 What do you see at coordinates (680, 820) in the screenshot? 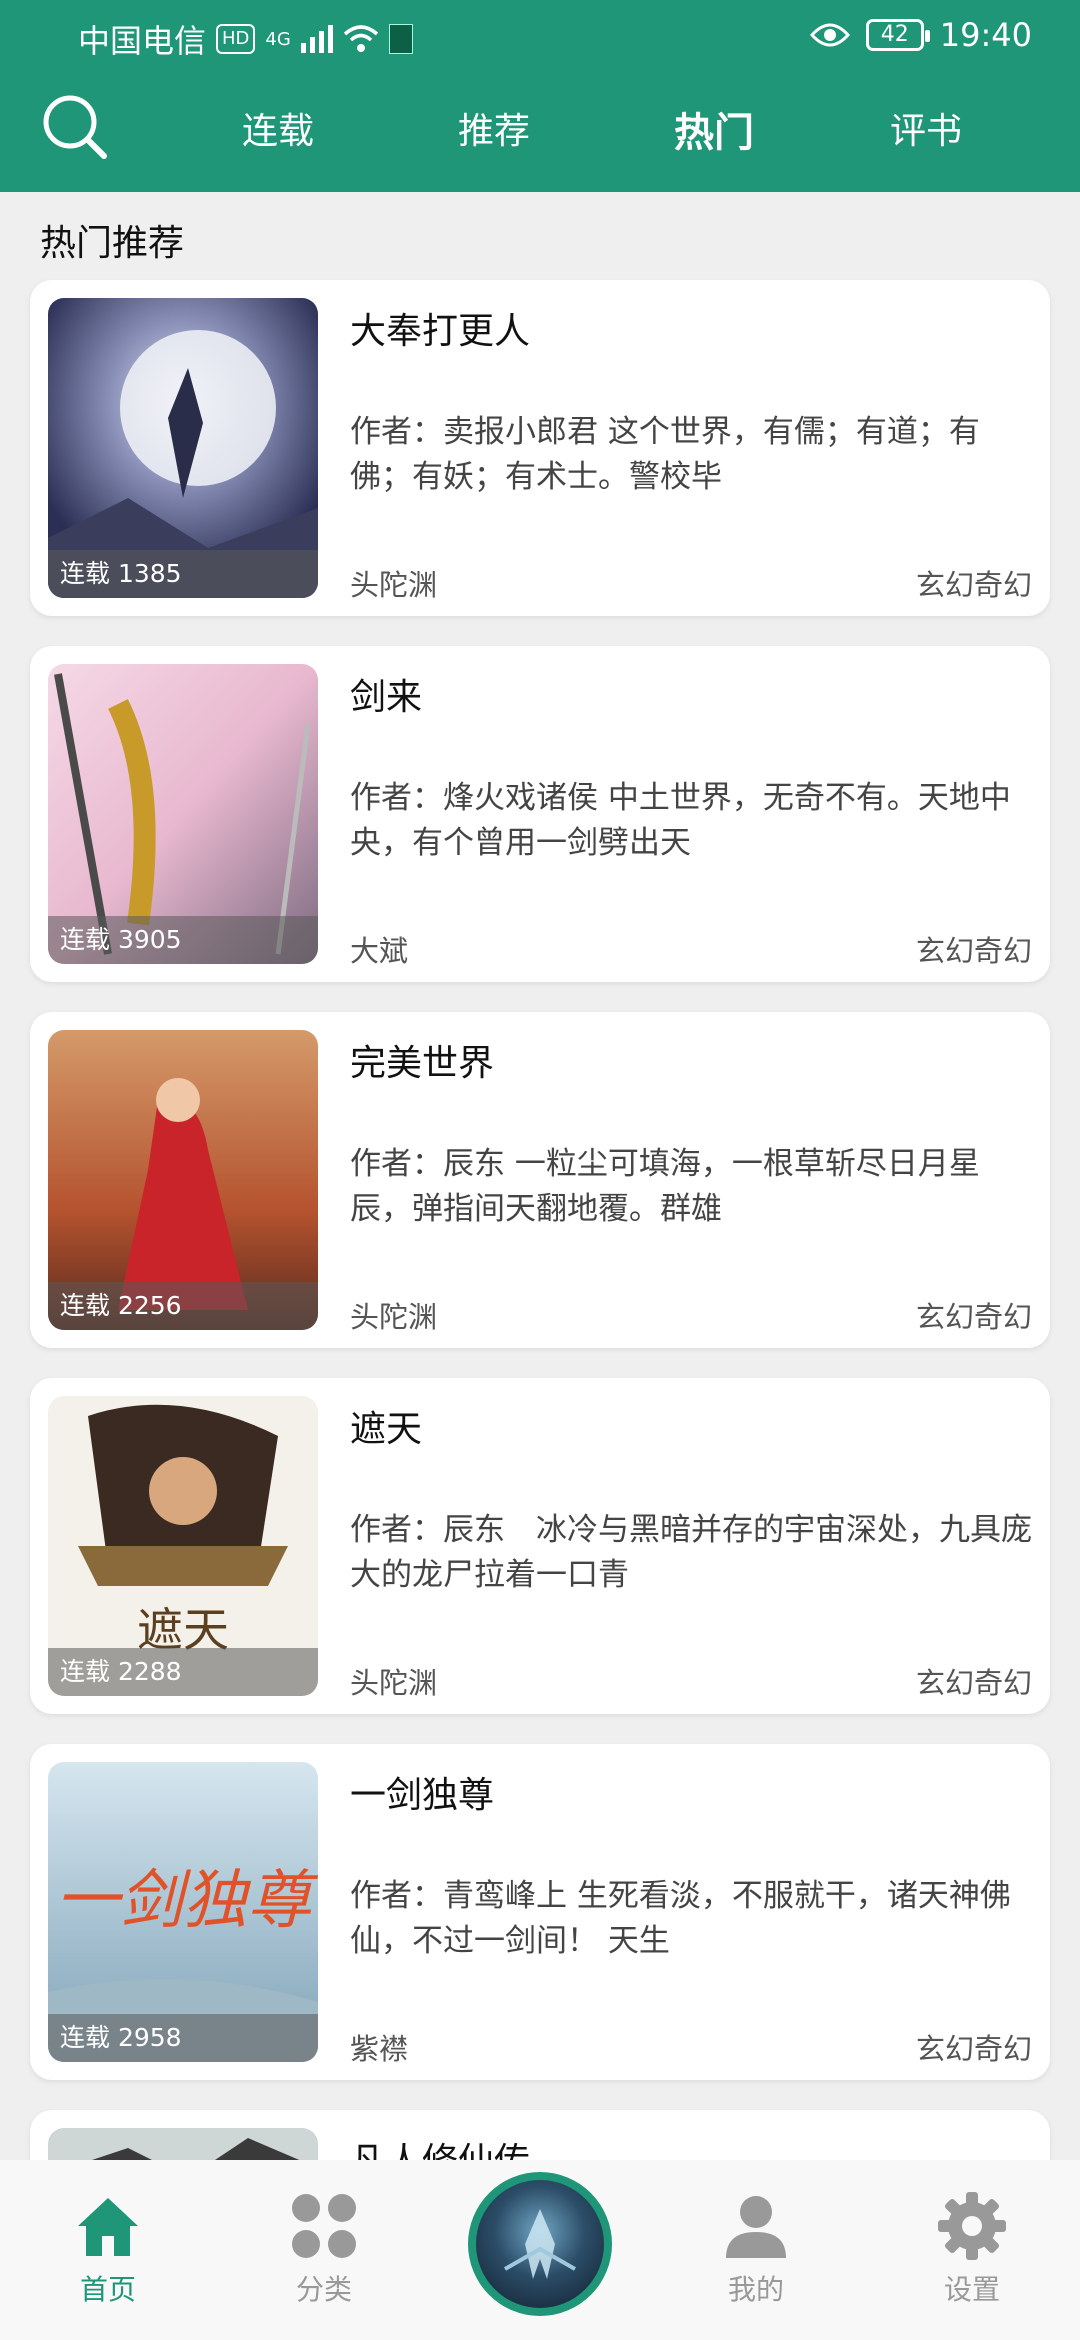
I see `book-description: 作者：烽火戏诸侯 中土世界，无奇不有。天地中央，有个曾用一剑劈出天` at bounding box center [680, 820].